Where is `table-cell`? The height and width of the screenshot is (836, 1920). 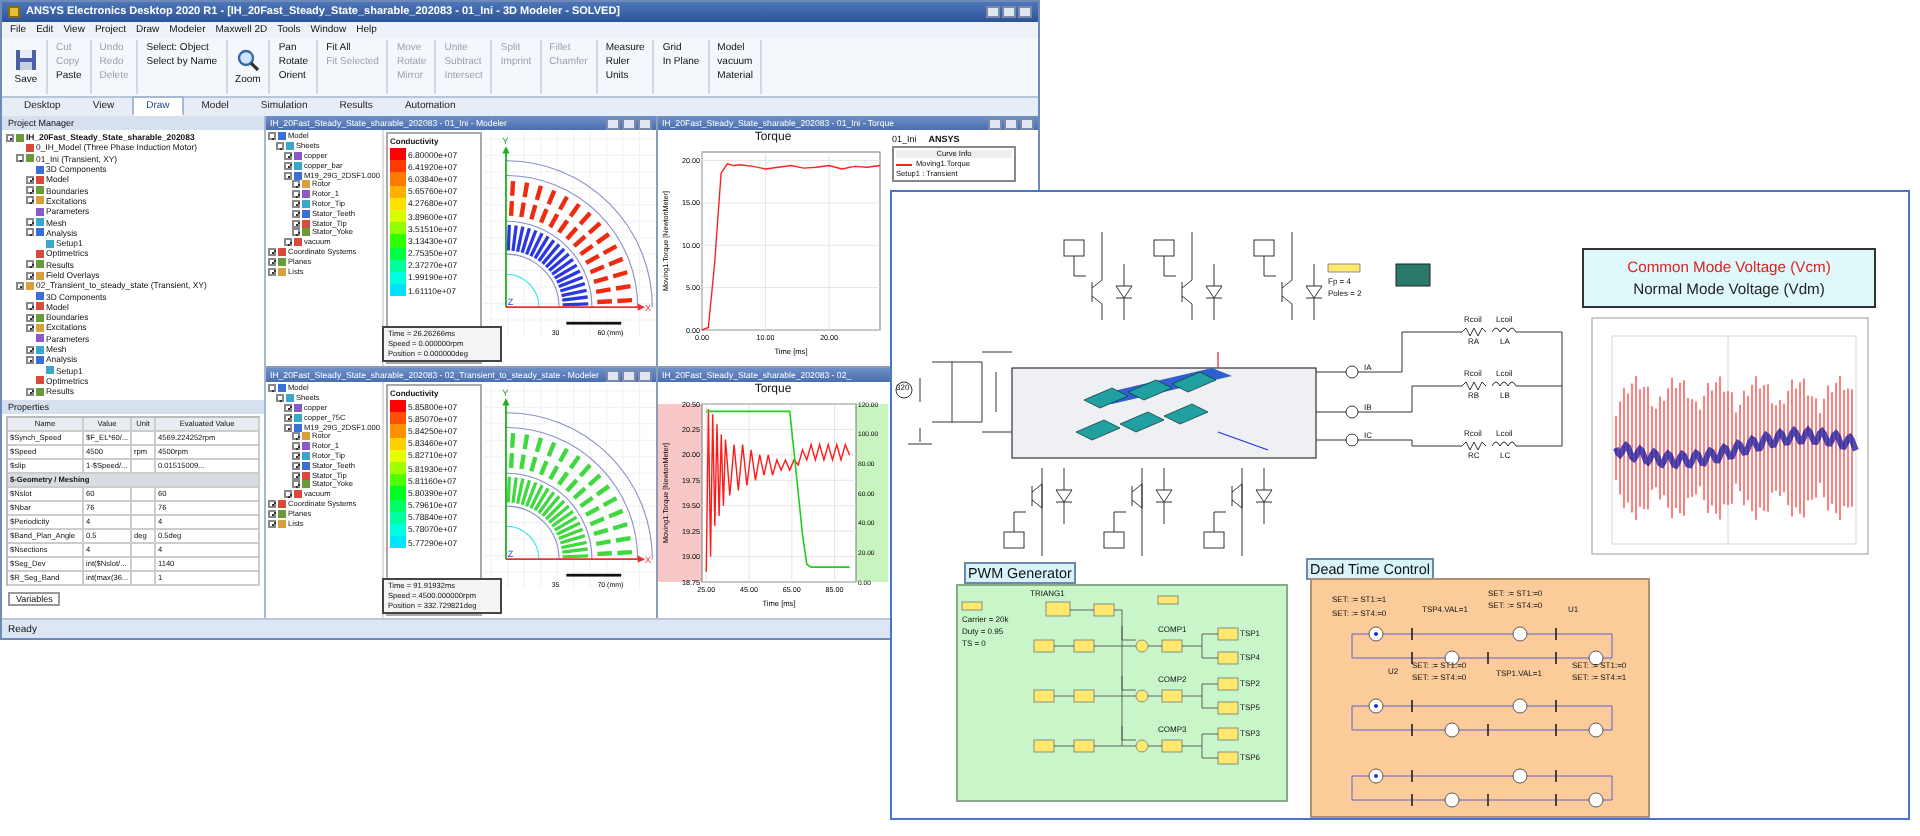 table-cell is located at coordinates (144, 439).